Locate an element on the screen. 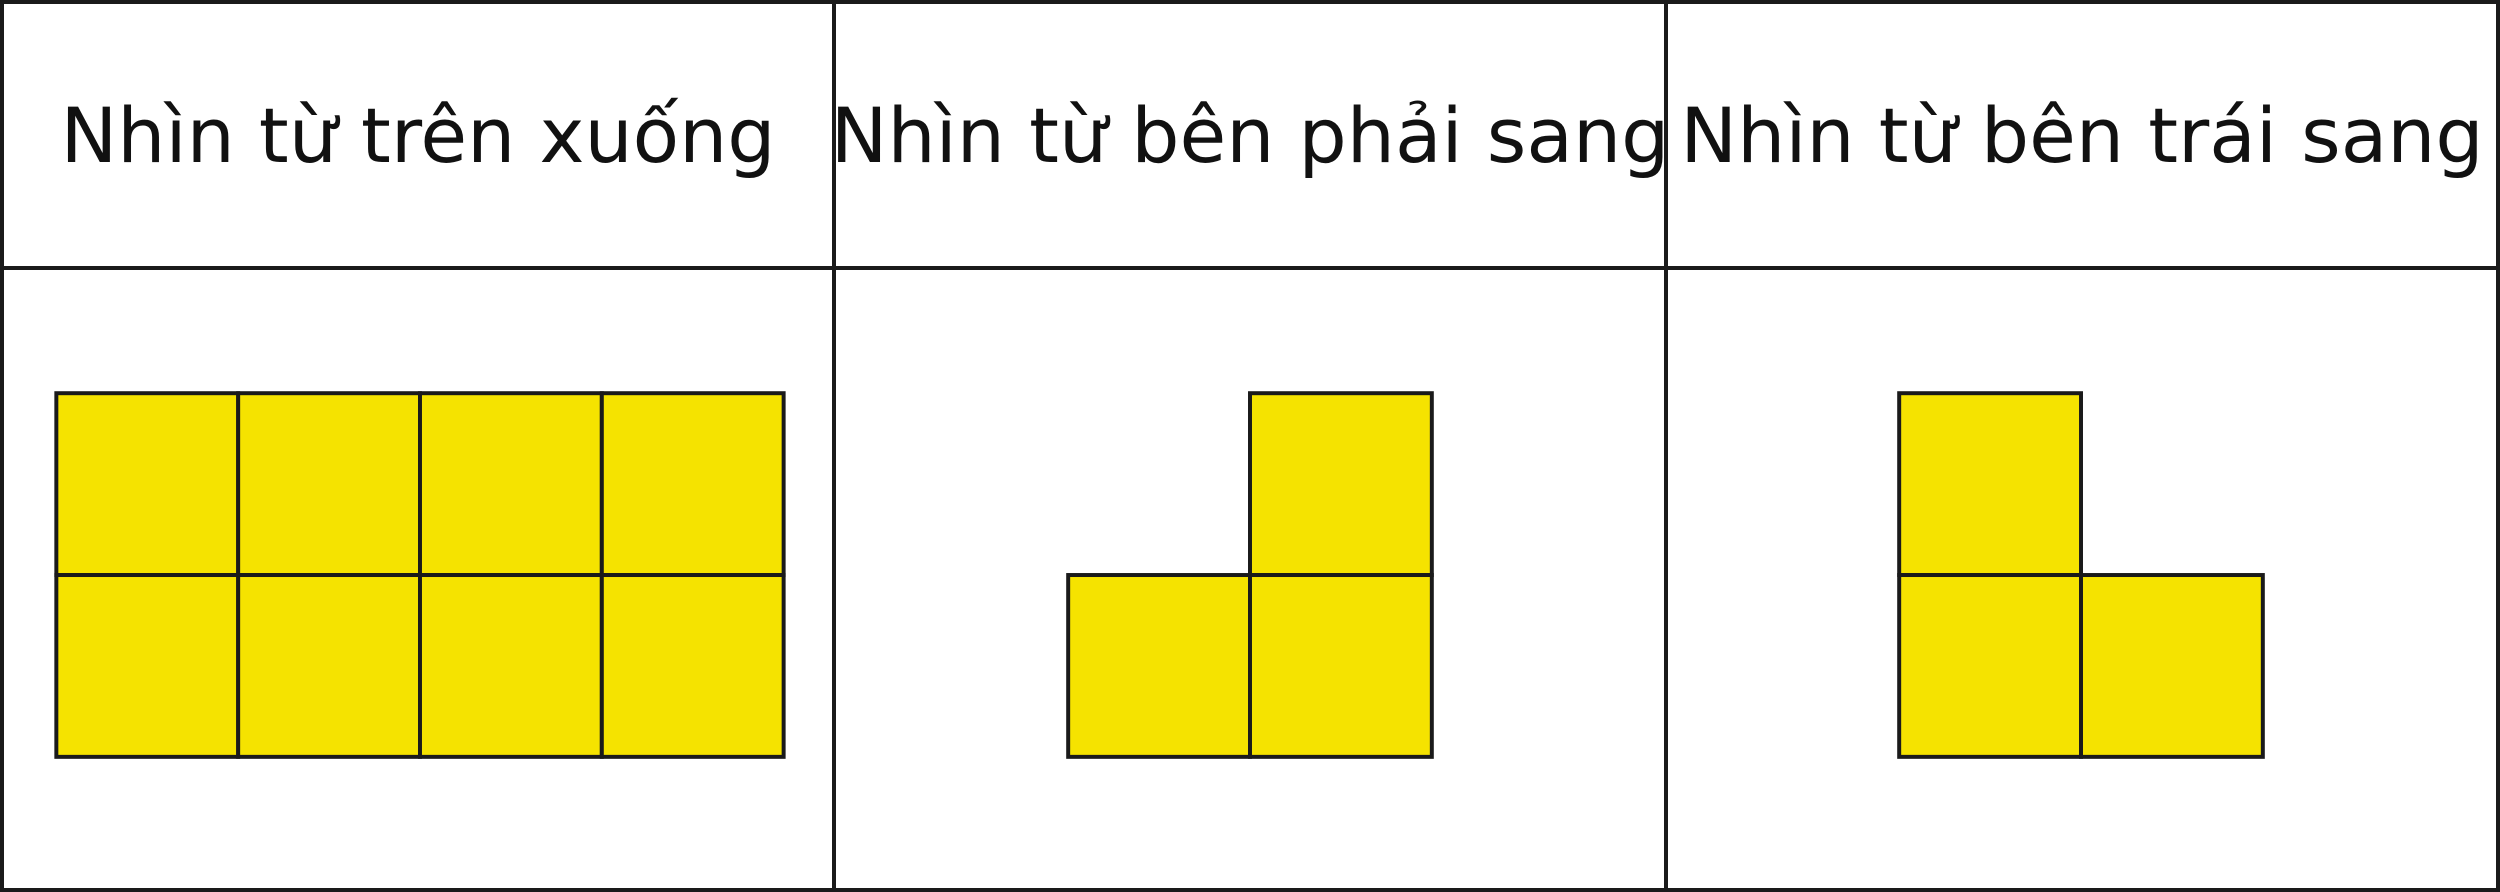 This screenshot has height=892, width=2500. header-top-view: Nhìn từ trên xuống is located at coordinates (420, 137).